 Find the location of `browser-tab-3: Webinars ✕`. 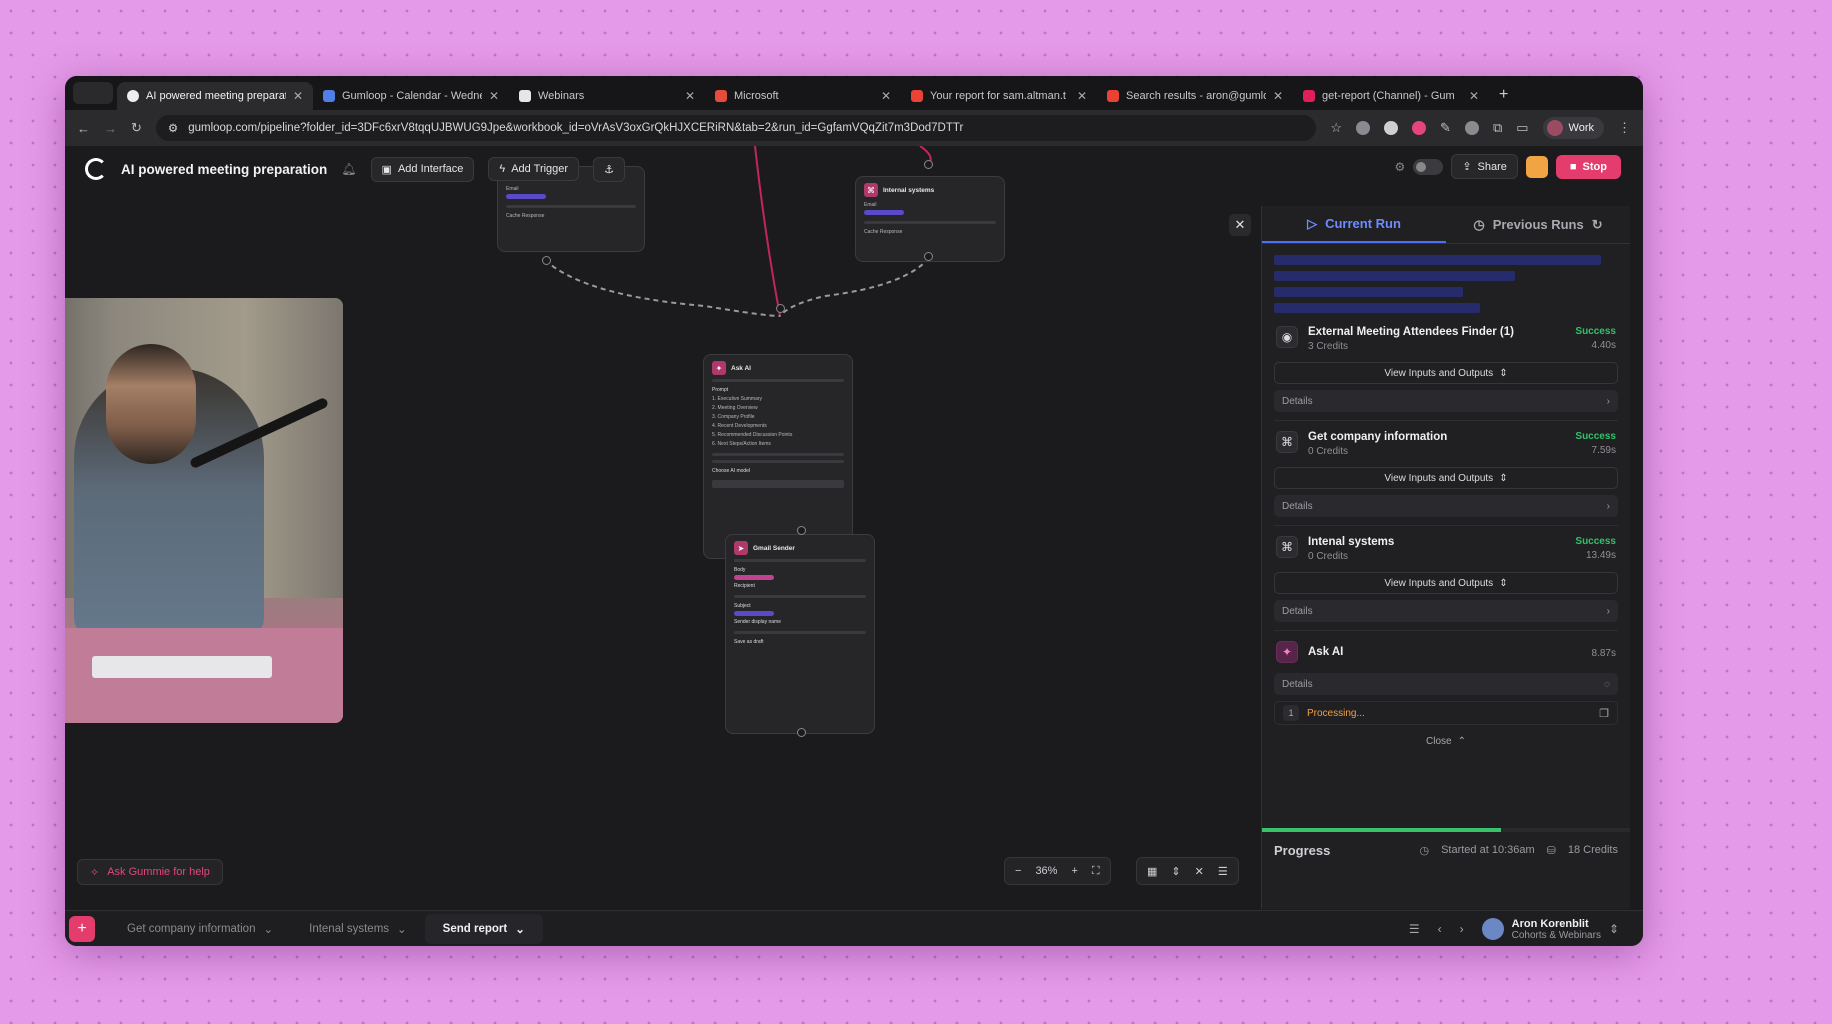

browser-tab-3: Webinars ✕ is located at coordinates (607, 96).